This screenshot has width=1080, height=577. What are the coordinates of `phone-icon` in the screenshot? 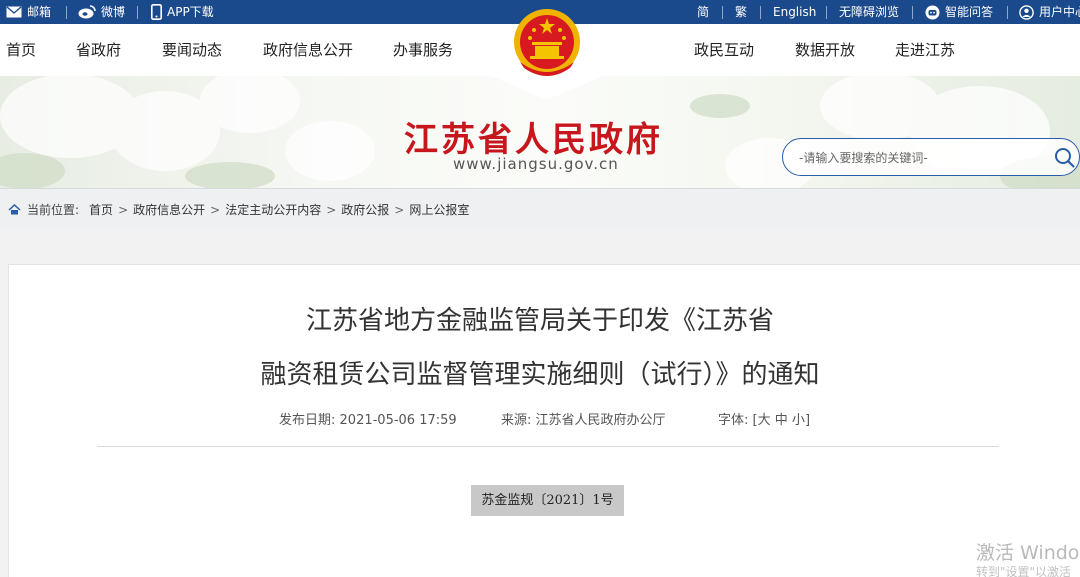 It's located at (156, 12).